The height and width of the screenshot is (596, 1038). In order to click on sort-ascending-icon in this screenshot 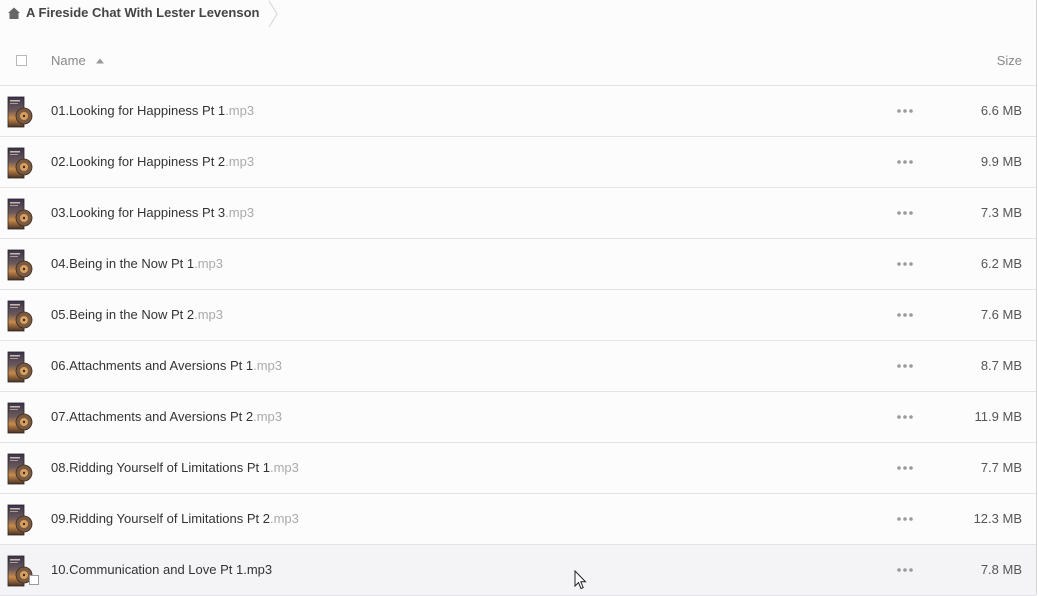, I will do `click(100, 61)`.